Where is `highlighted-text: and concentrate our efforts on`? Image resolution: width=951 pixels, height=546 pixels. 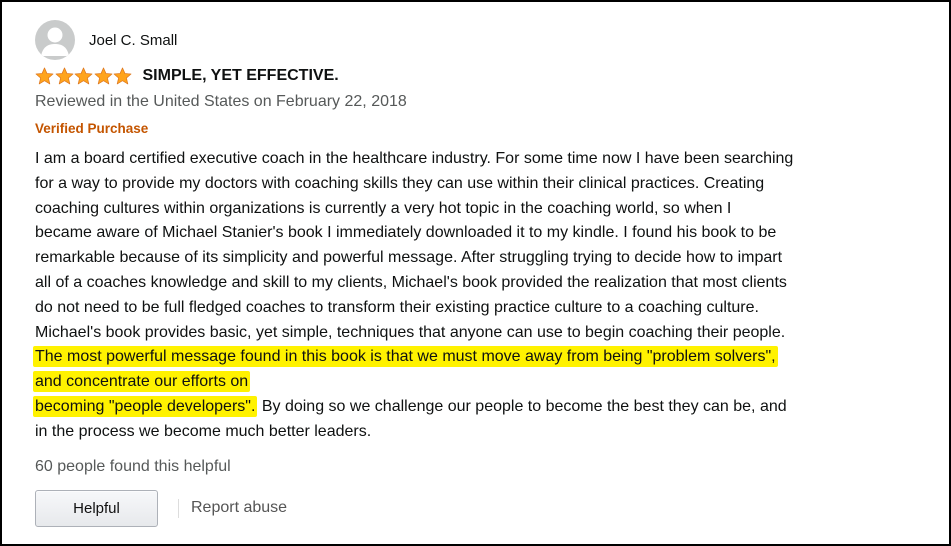
highlighted-text: and concentrate our efforts on is located at coordinates (142, 382).